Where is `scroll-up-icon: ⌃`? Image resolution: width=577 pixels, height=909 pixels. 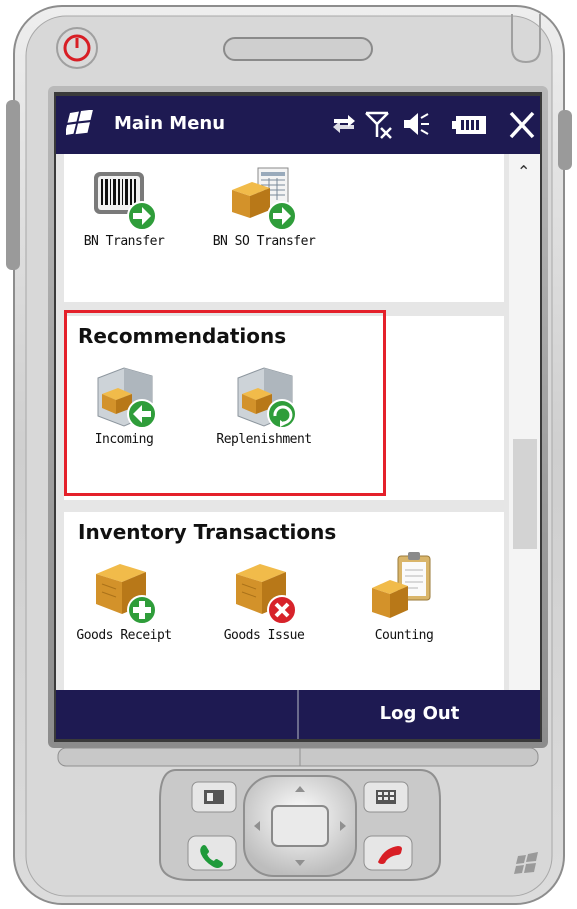
scroll-up-icon: ⌃ is located at coordinates (523, 171).